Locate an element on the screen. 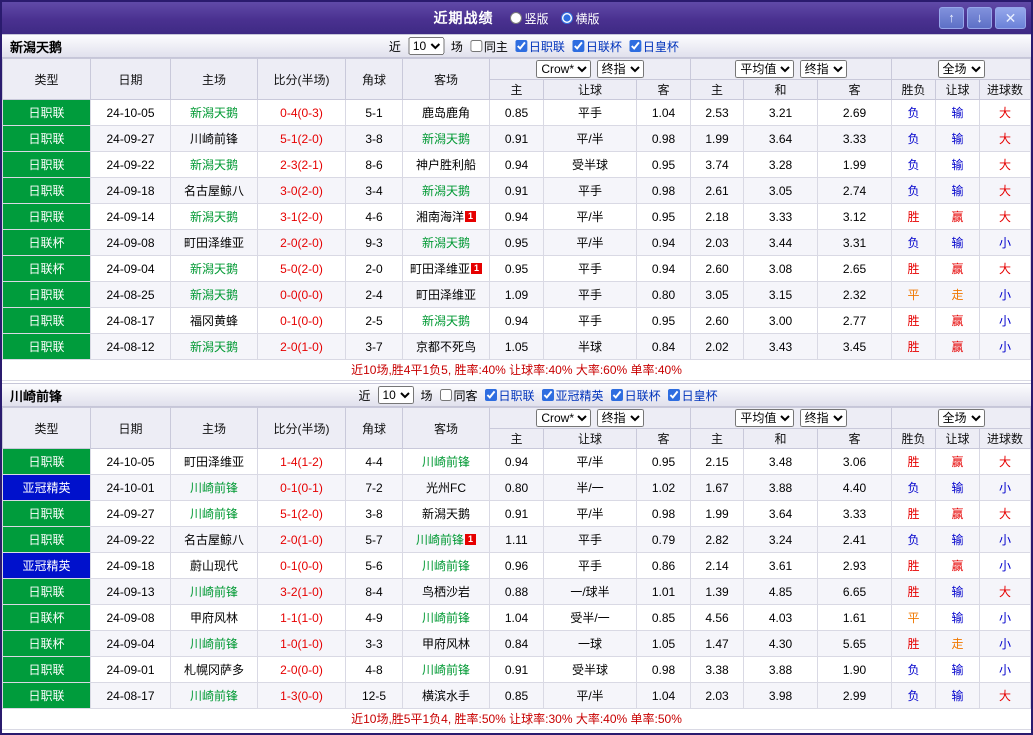  horizontal-radio-input is located at coordinates (566, 18).